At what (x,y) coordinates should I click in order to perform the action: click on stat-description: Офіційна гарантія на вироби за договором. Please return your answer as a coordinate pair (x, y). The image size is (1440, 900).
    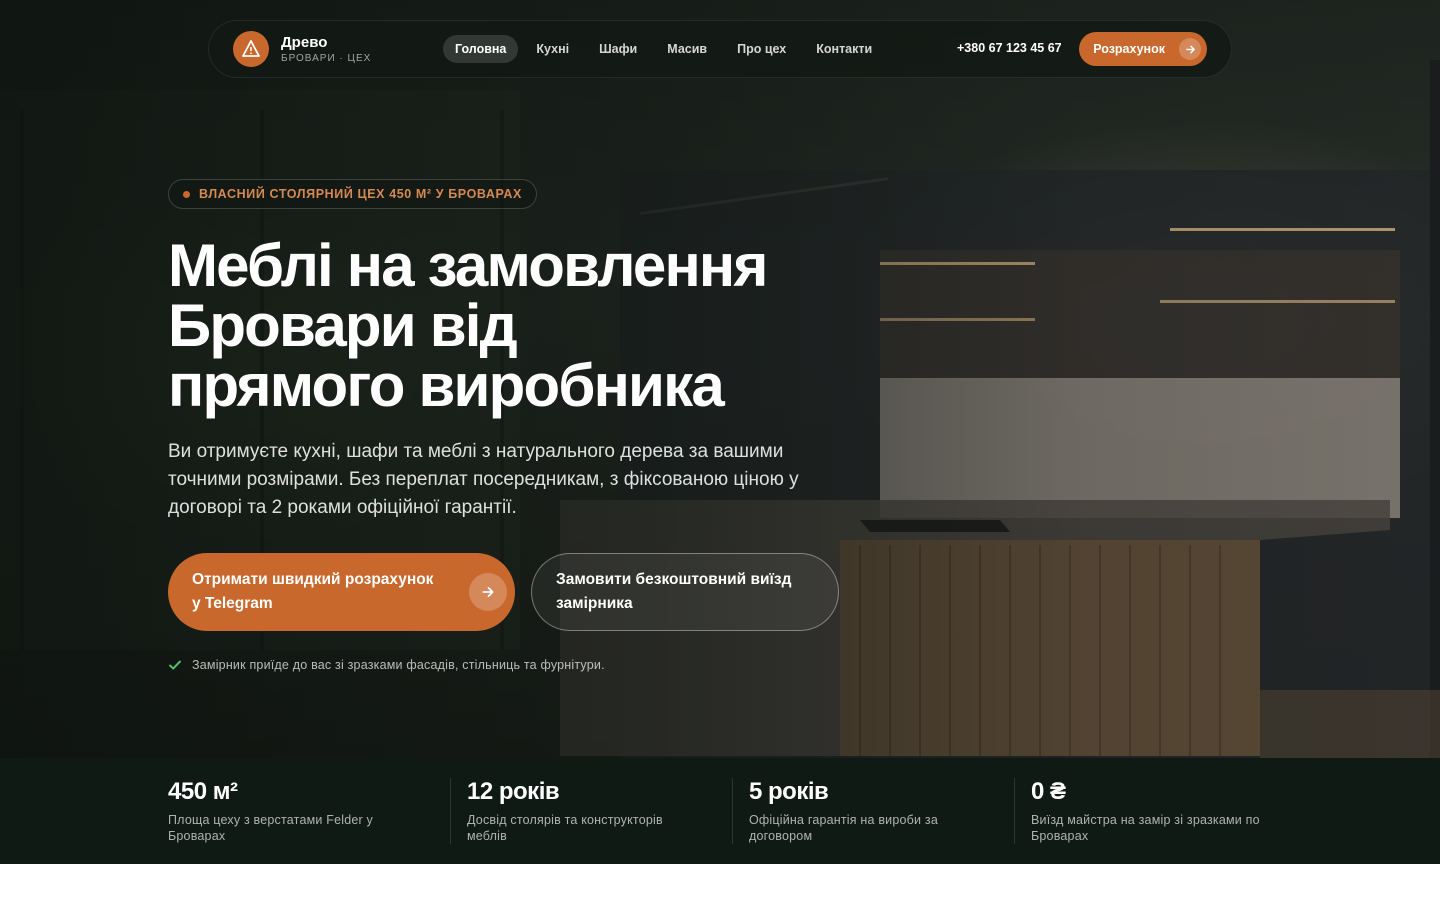
    Looking at the image, I should click on (869, 828).